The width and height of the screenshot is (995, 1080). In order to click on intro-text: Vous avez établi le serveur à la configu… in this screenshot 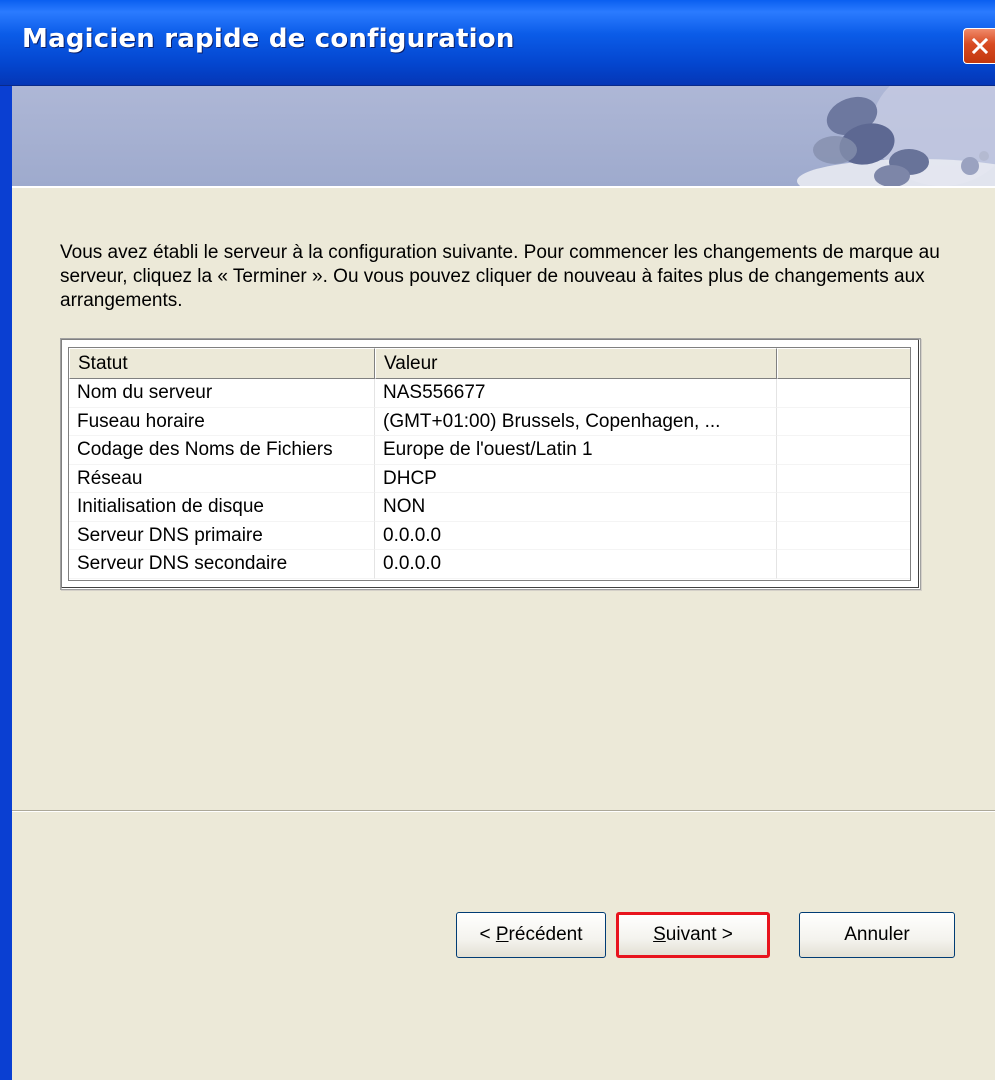, I will do `click(500, 276)`.